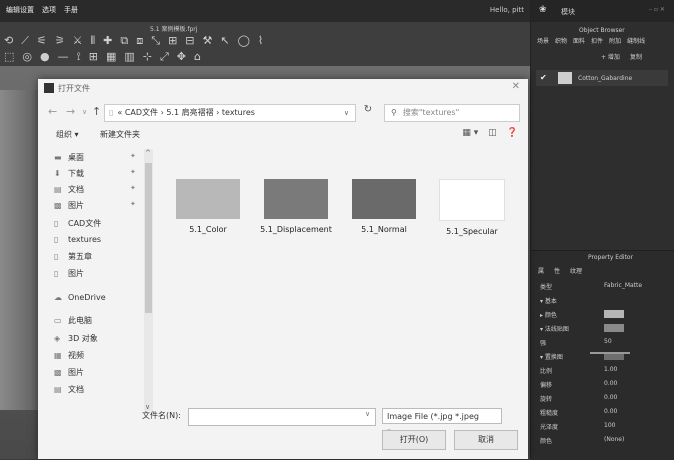 The width and height of the screenshot is (674, 460). What do you see at coordinates (470, 133) in the screenshot?
I see `view-mode-icon: ▦ ▾` at bounding box center [470, 133].